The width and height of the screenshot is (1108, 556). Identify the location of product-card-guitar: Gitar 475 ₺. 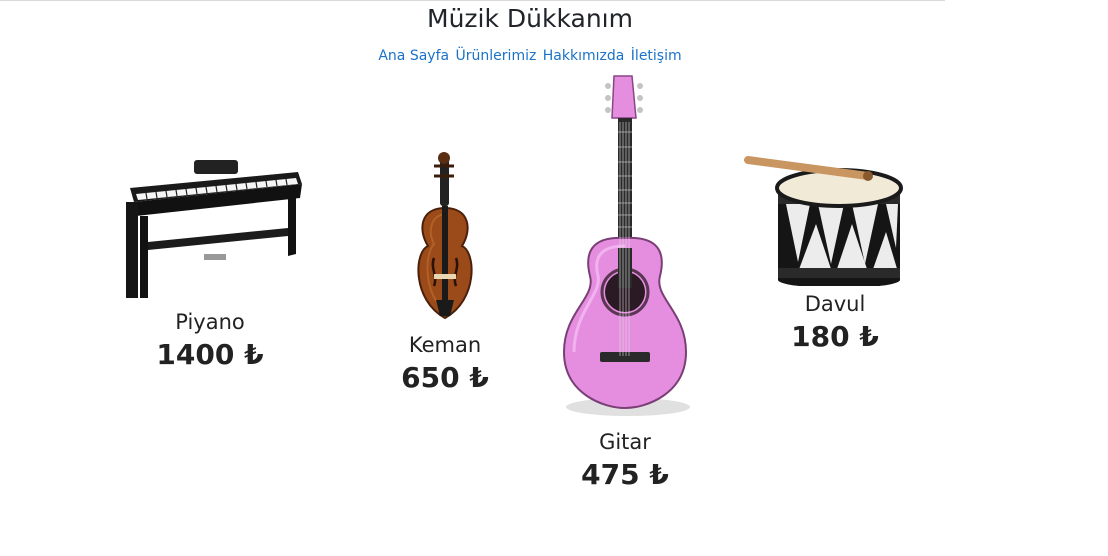
(625, 281).